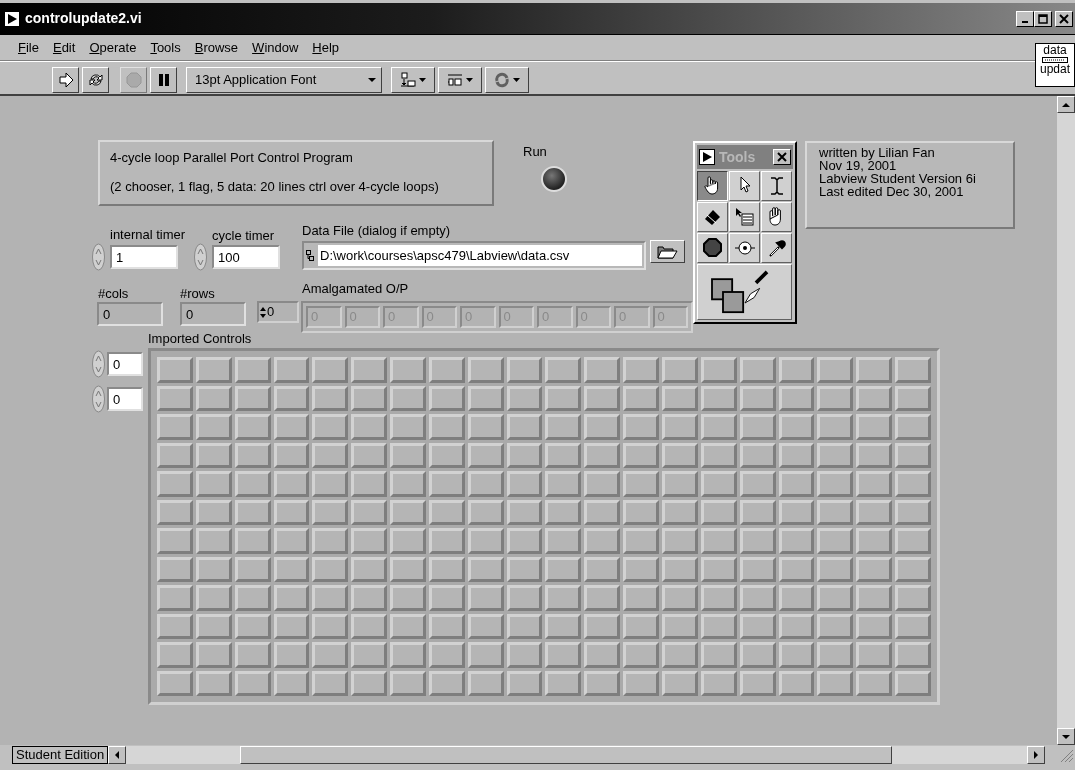 The width and height of the screenshot is (1075, 770). Describe the element at coordinates (130, 314) in the screenshot. I see `numeric-indicator: 0` at that location.